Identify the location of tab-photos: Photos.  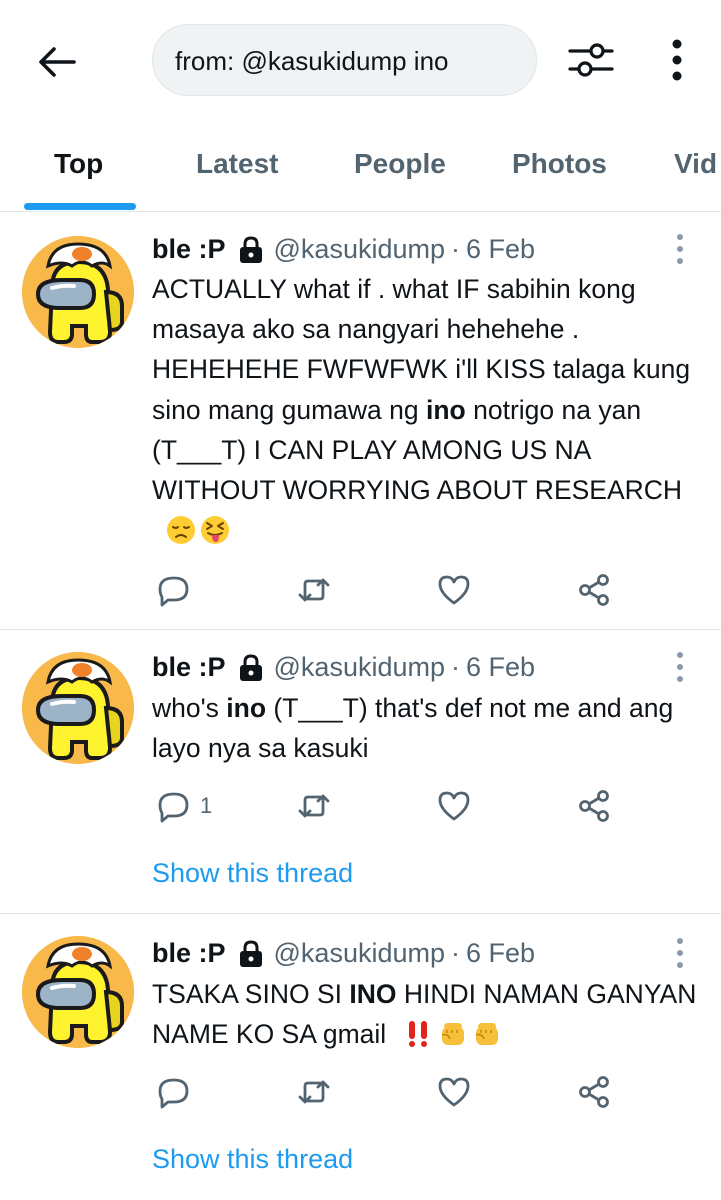
(559, 164).